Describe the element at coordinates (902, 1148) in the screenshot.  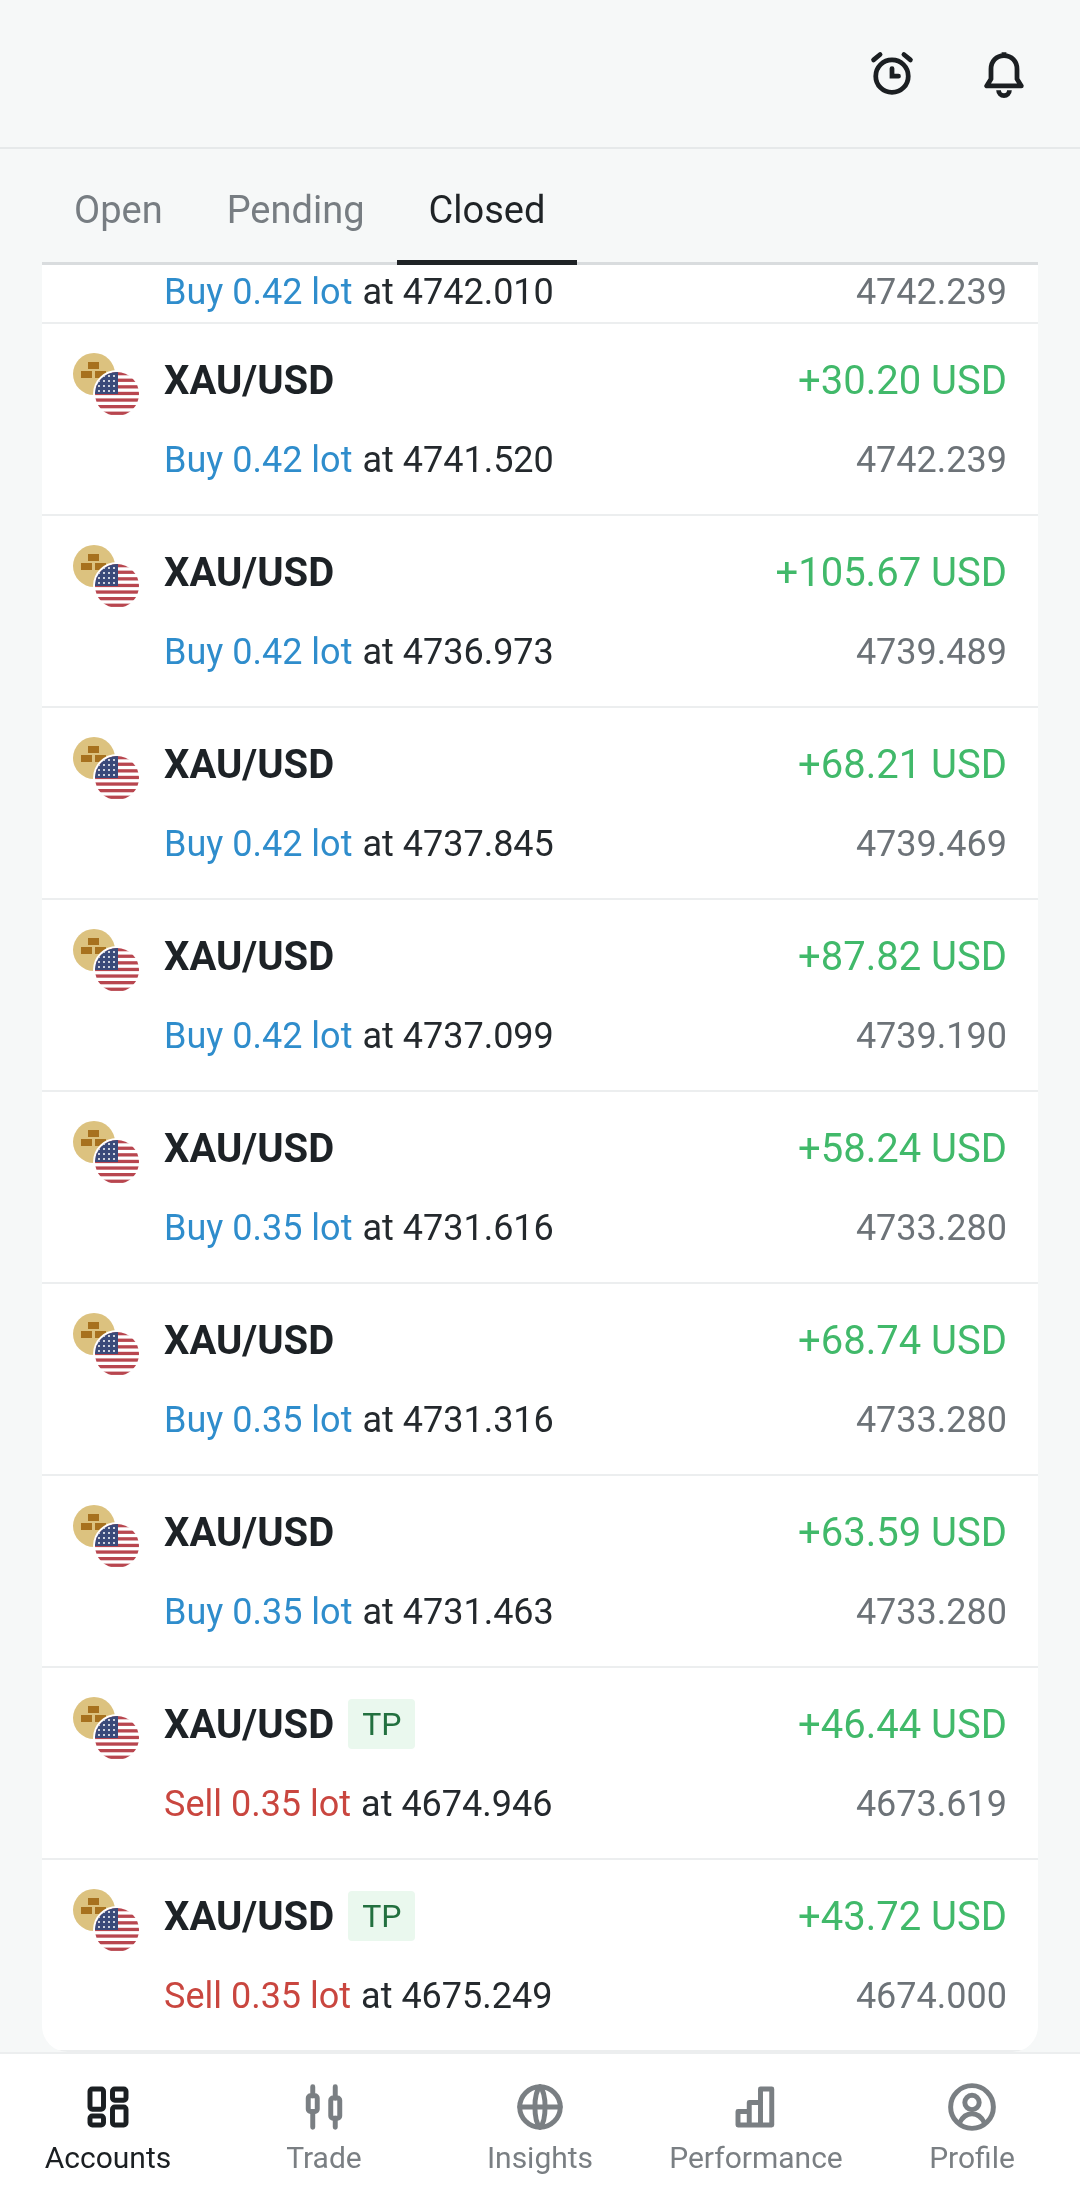
I see `profit-label: +58.24 USD` at that location.